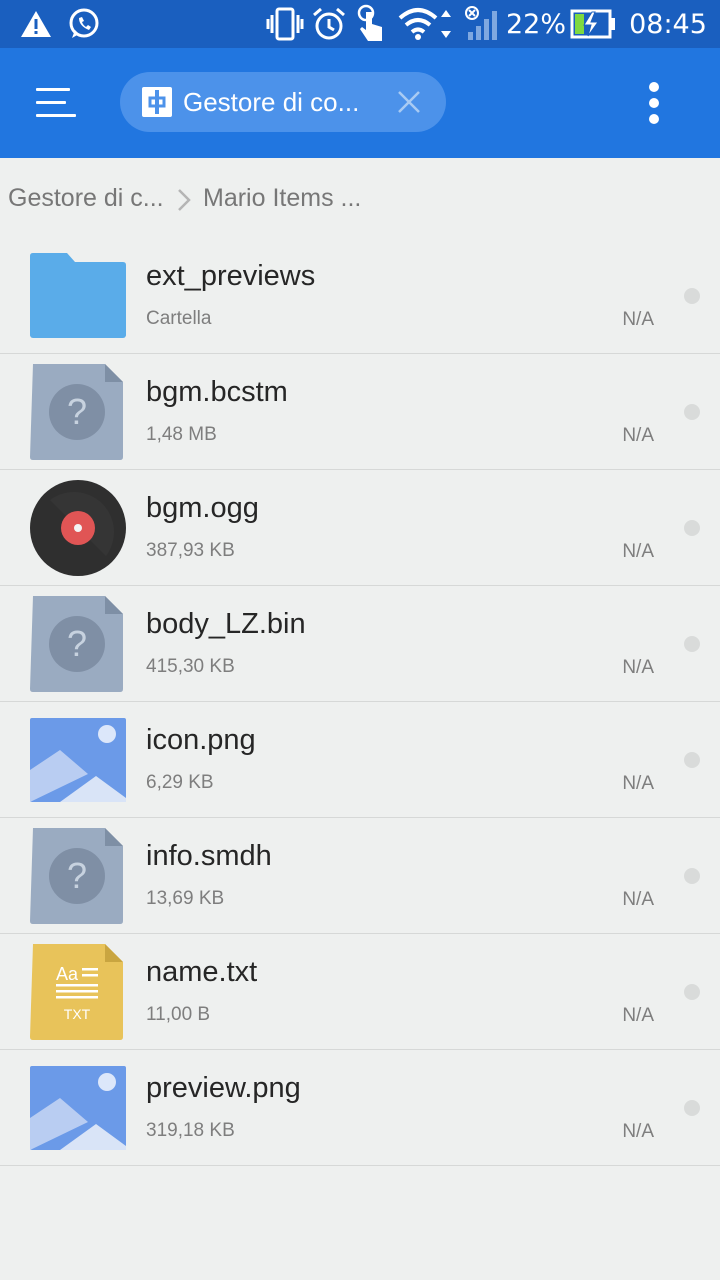 The height and width of the screenshot is (1280, 720). What do you see at coordinates (202, 972) in the screenshot?
I see `file-name: name.txt` at bounding box center [202, 972].